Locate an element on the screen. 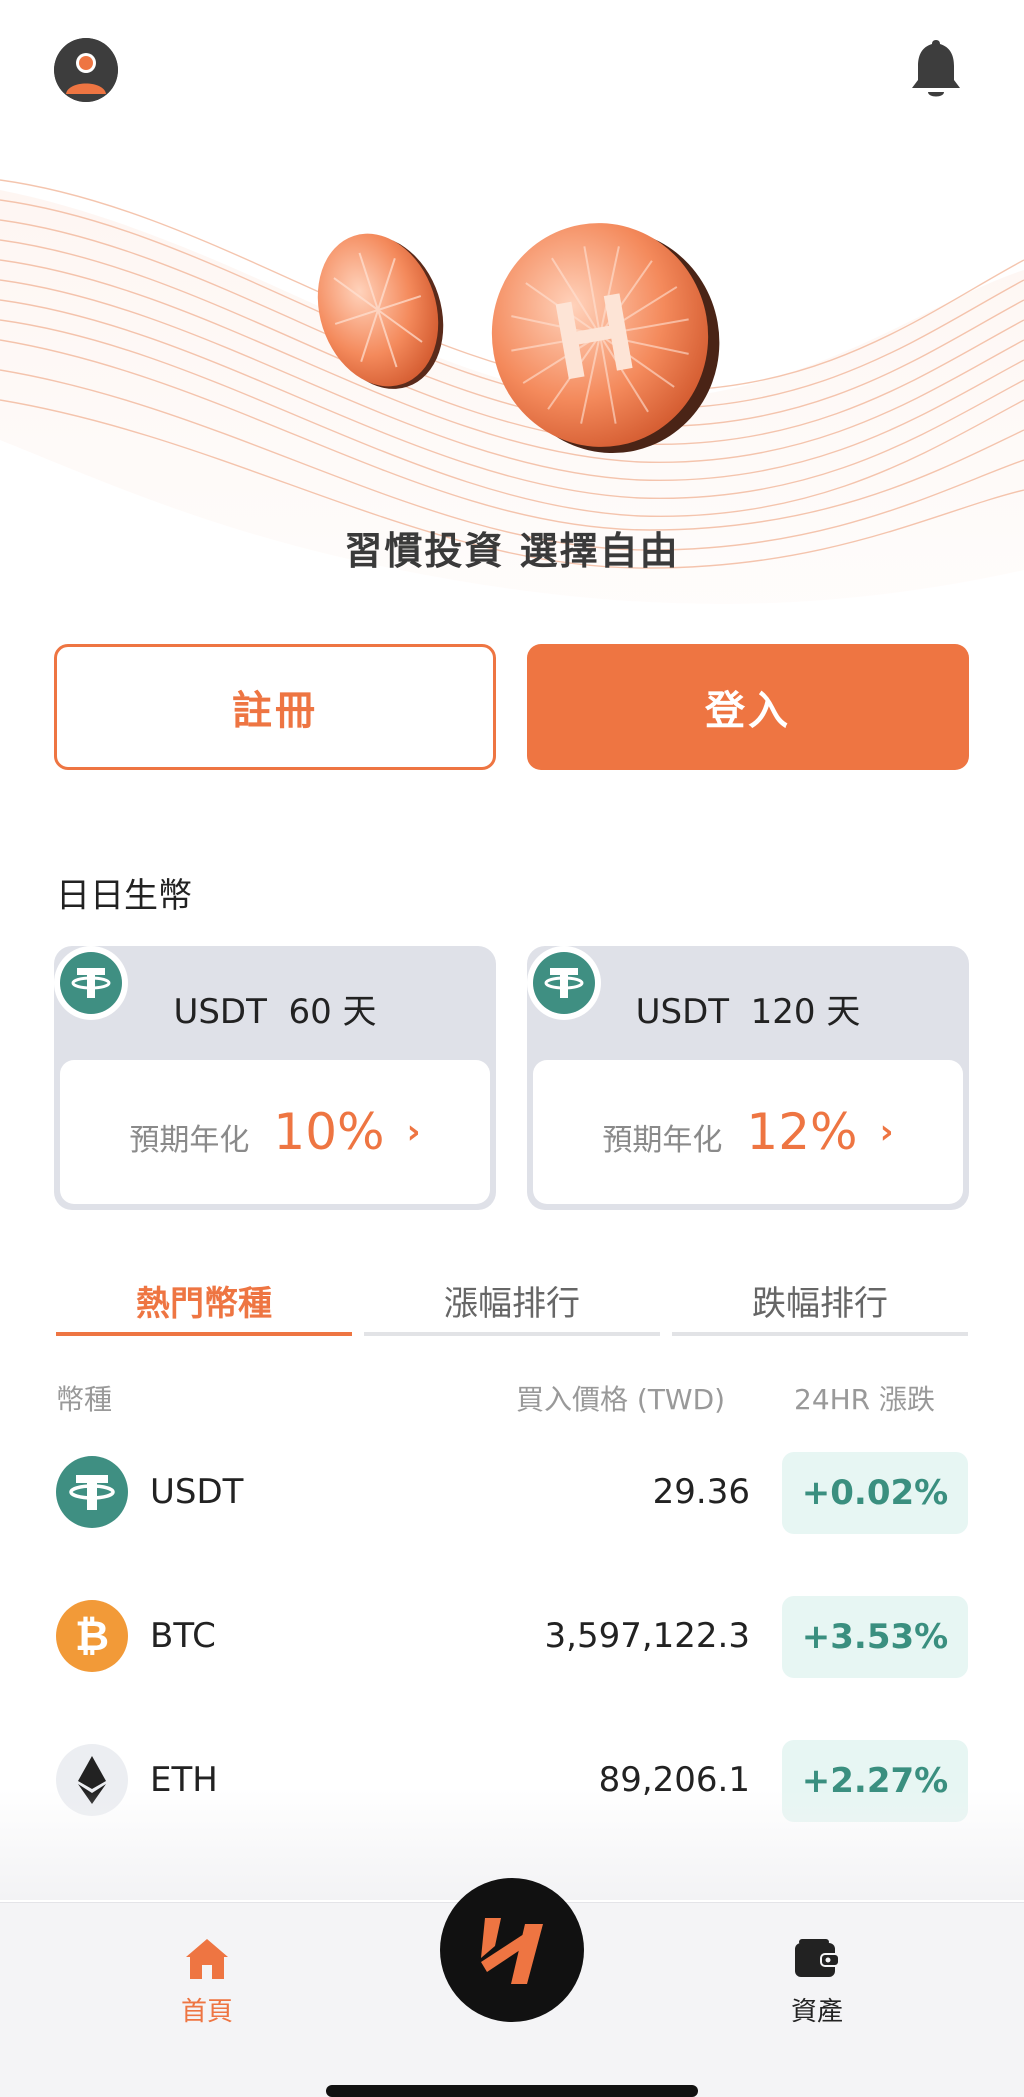 The image size is (1024, 2097). staking-card-title: USDT 120 天 is located at coordinates (748, 1012).